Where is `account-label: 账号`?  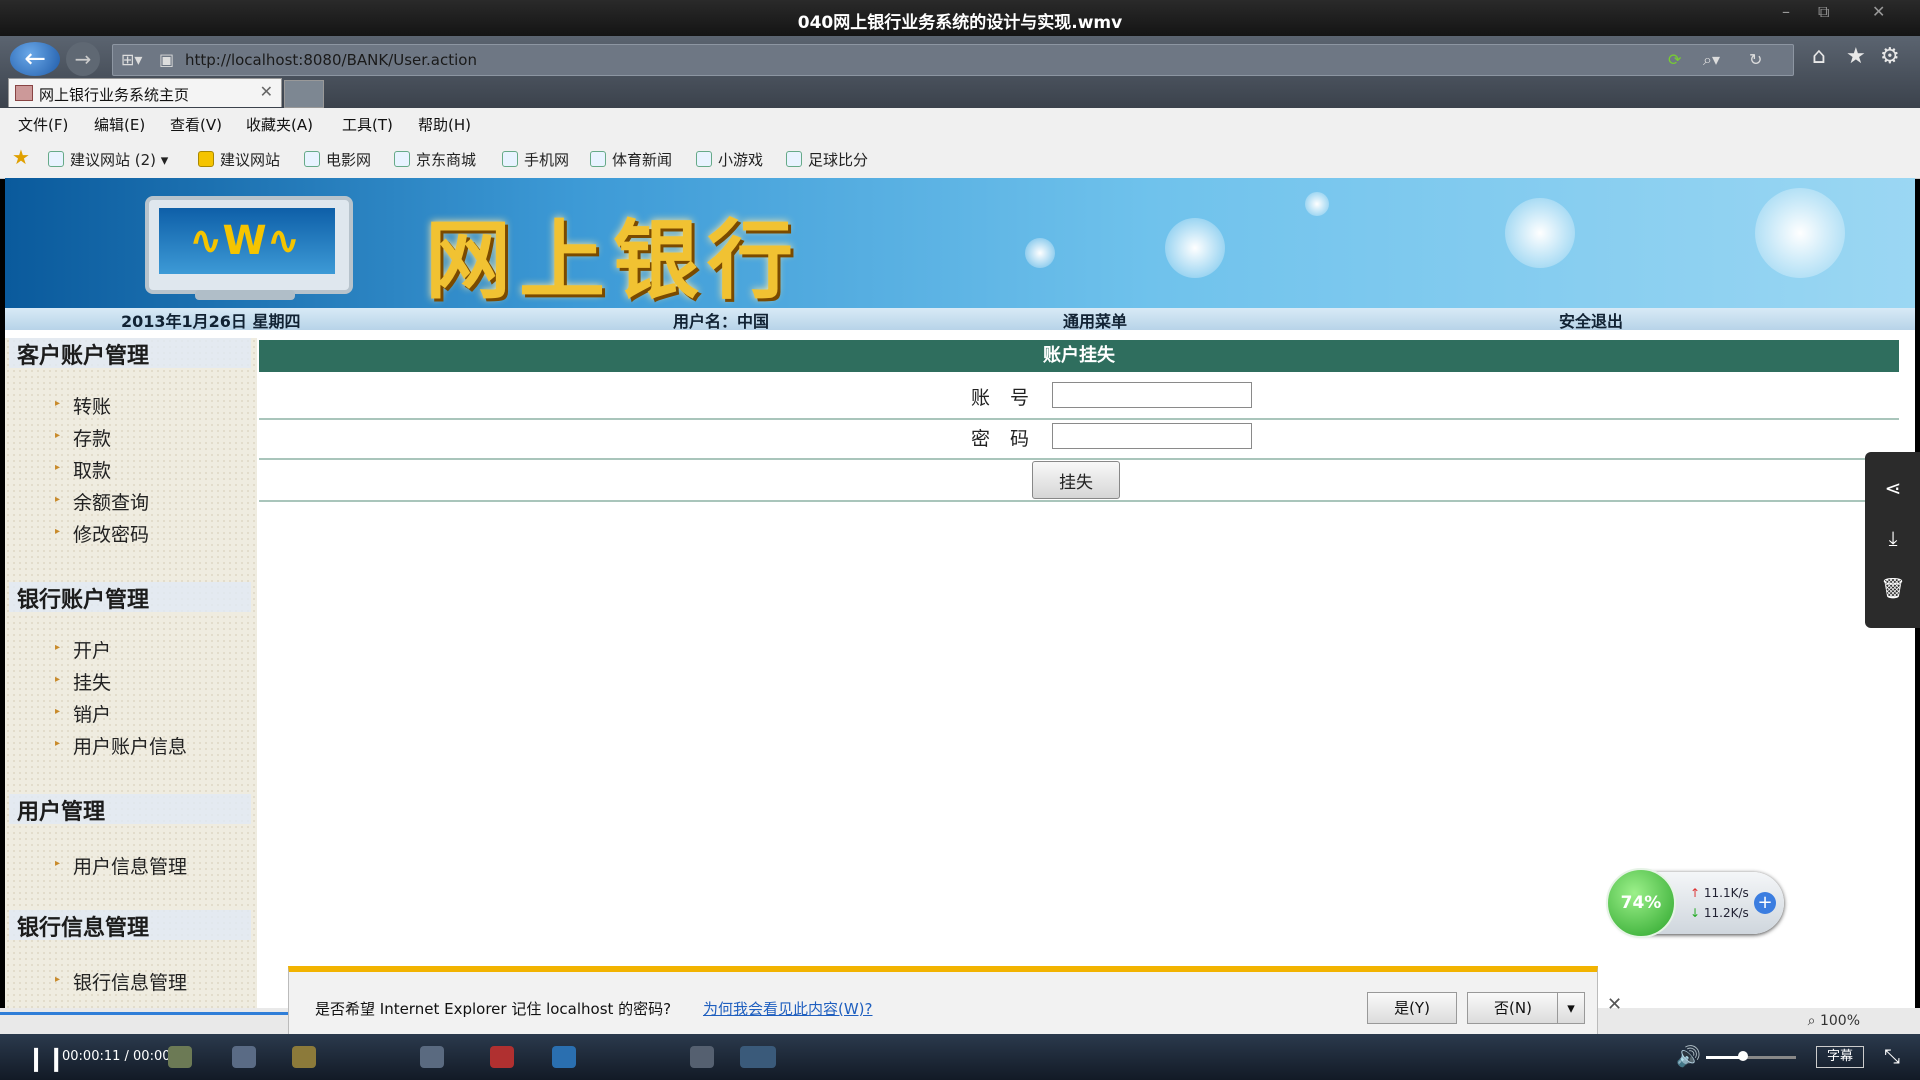
account-label: 账号 is located at coordinates (1010, 398).